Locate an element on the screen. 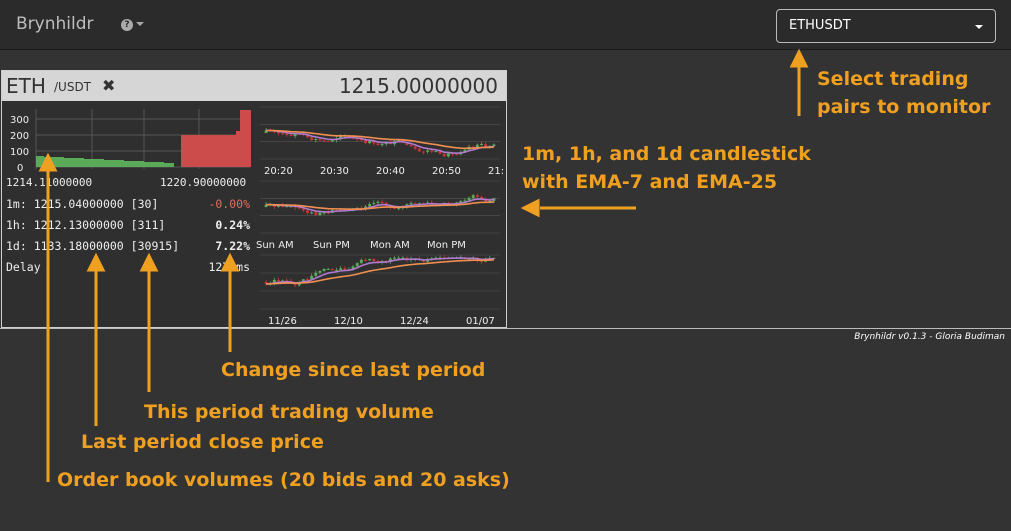 The image size is (1011, 531). annotation-line: Select trading is located at coordinates (893, 79).